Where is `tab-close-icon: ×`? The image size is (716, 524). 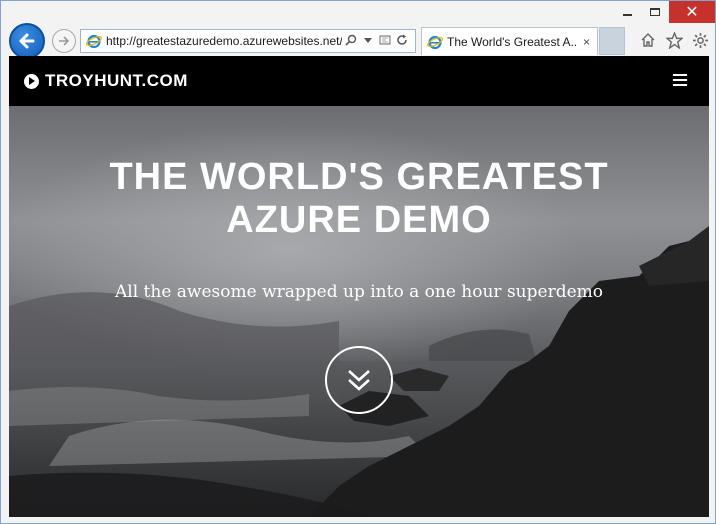 tab-close-icon: × is located at coordinates (586, 42).